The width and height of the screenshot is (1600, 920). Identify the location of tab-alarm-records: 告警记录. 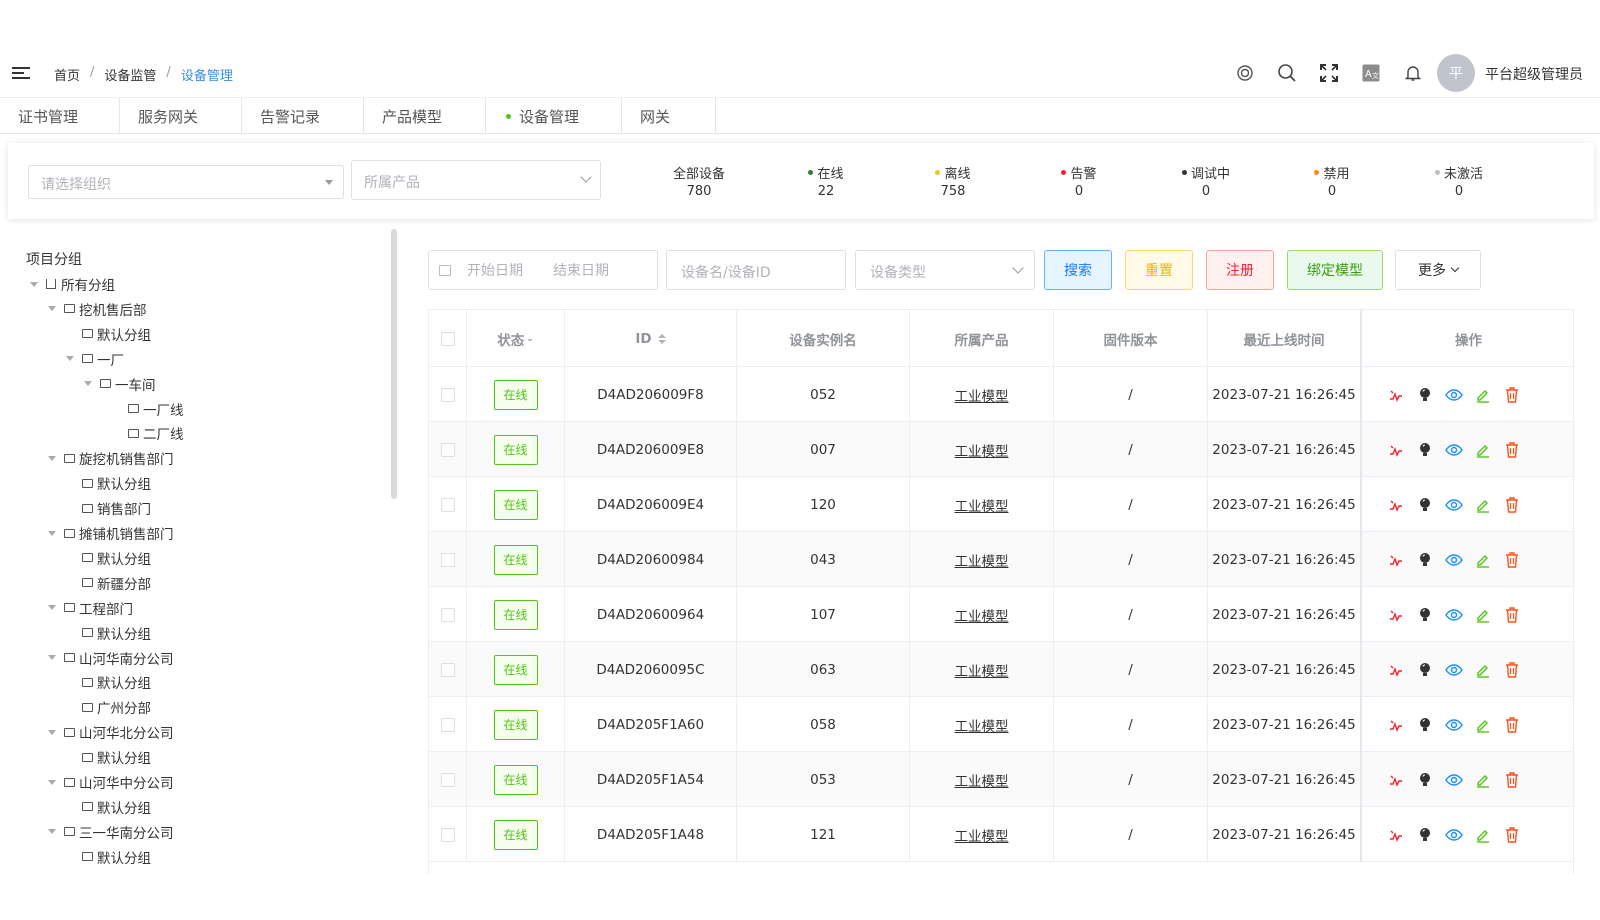
(303, 116).